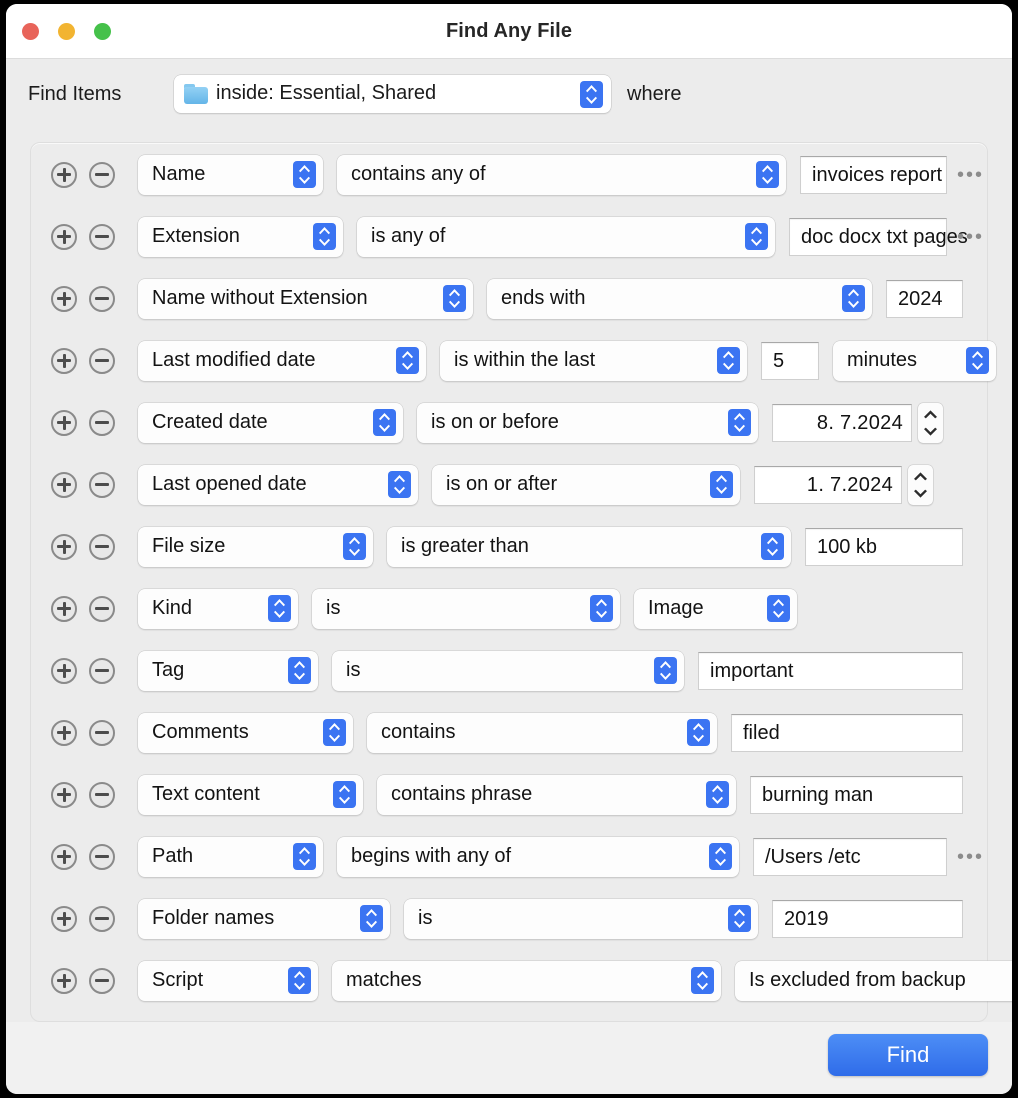  Describe the element at coordinates (828, 485) in the screenshot. I see `value-date-field-last-opened-date: 1. 7.2024` at that location.